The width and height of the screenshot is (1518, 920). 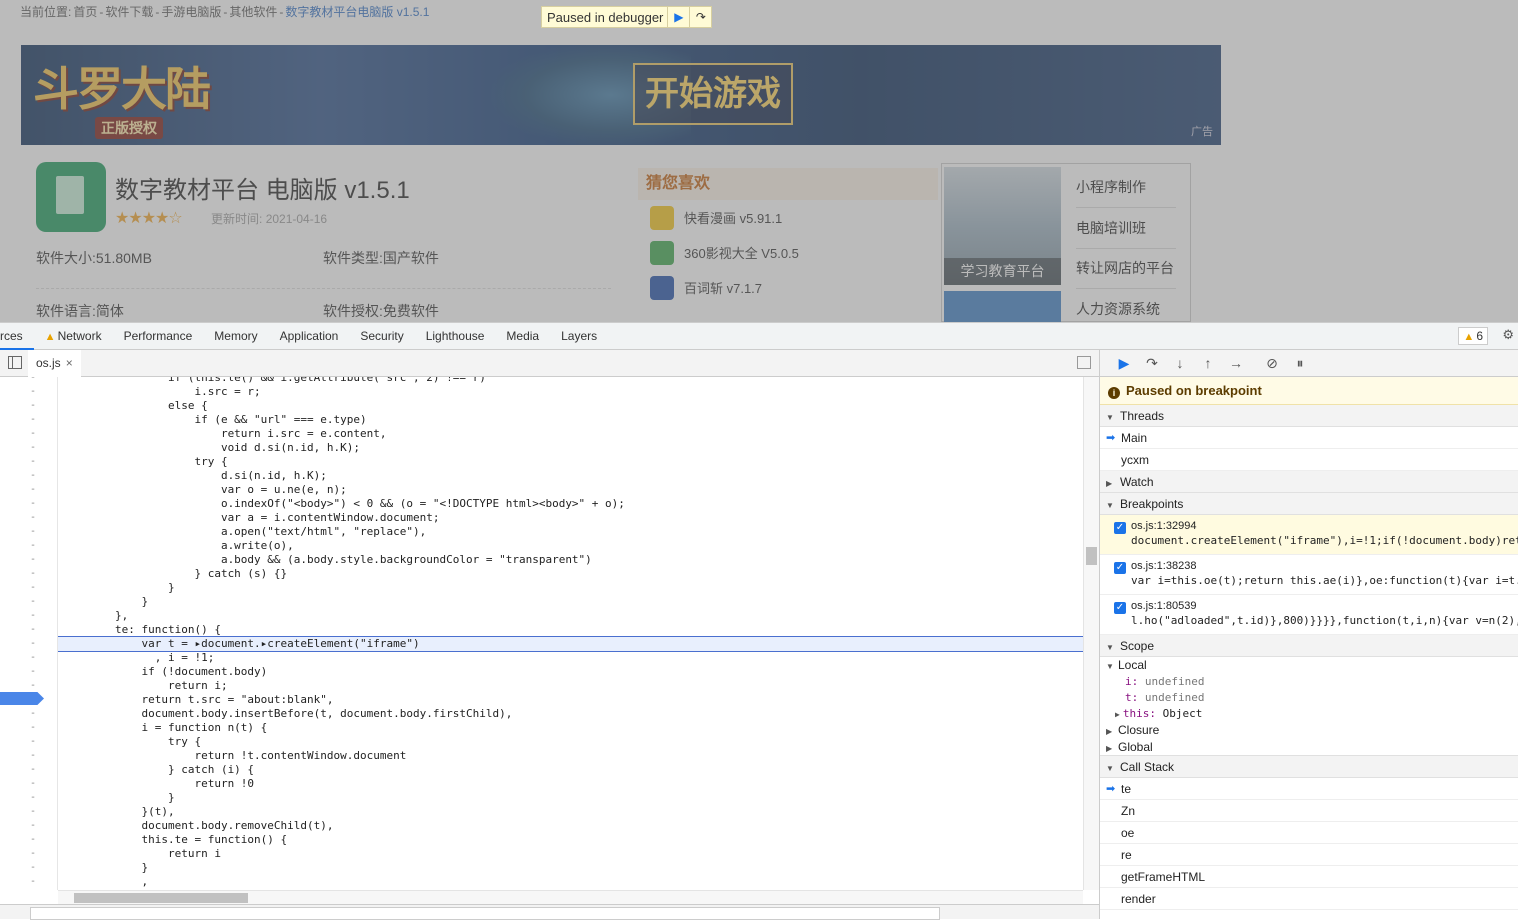 I want to click on code-line: a.open("text/html", "replace"),, so click(x=570, y=532).